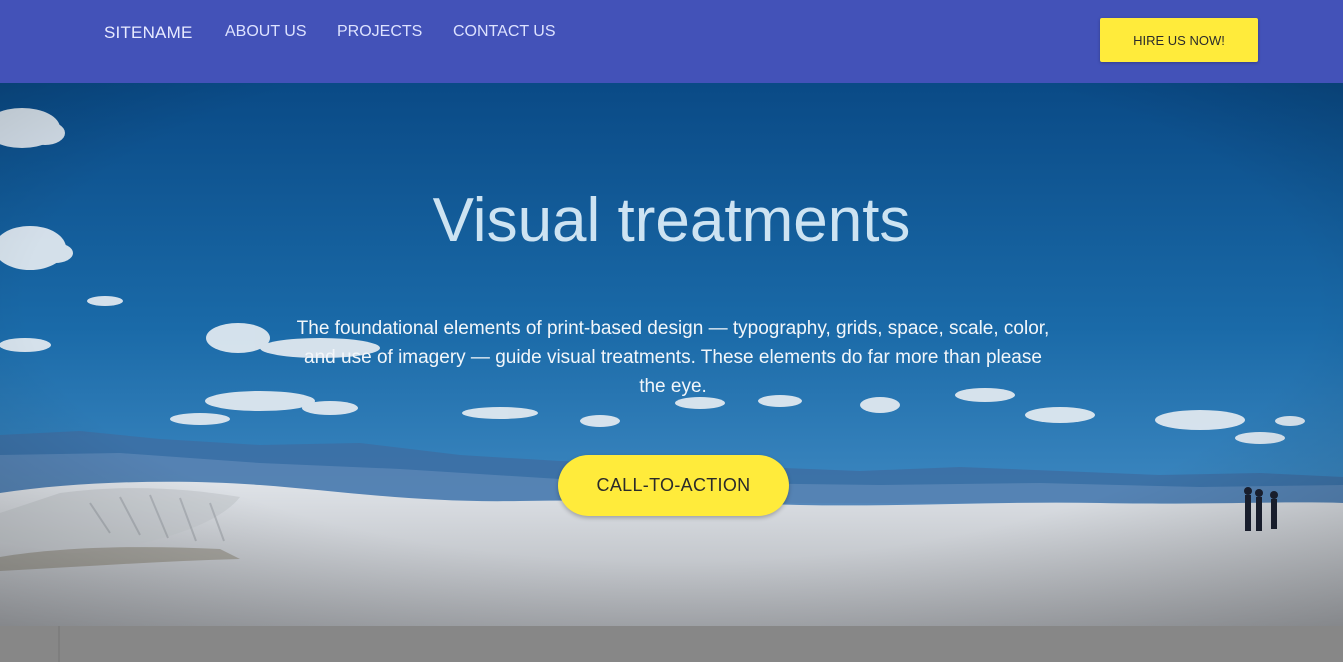 The image size is (1343, 662). What do you see at coordinates (59, 644) in the screenshot?
I see `divider` at bounding box center [59, 644].